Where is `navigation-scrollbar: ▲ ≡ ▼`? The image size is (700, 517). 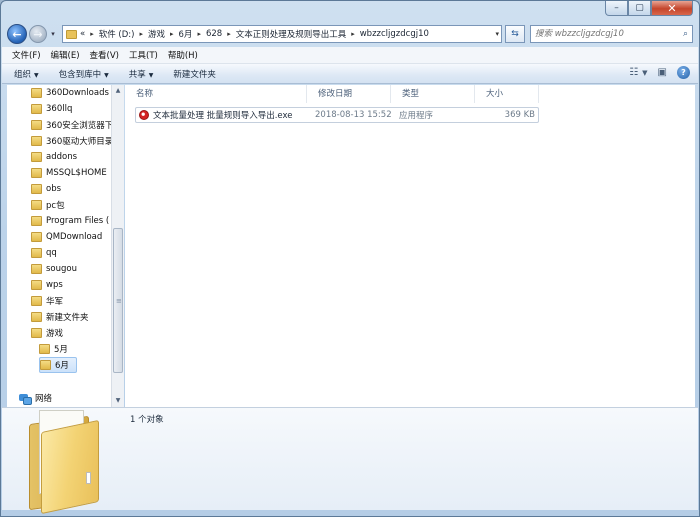 navigation-scrollbar: ▲ ≡ ▼ is located at coordinates (117, 246).